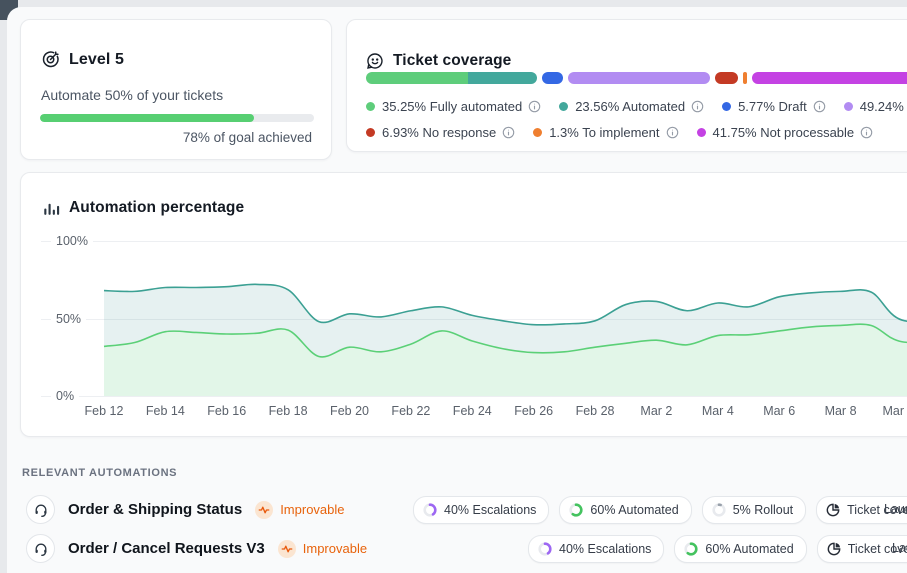  I want to click on coverage-segment-not-processable, so click(829, 78).